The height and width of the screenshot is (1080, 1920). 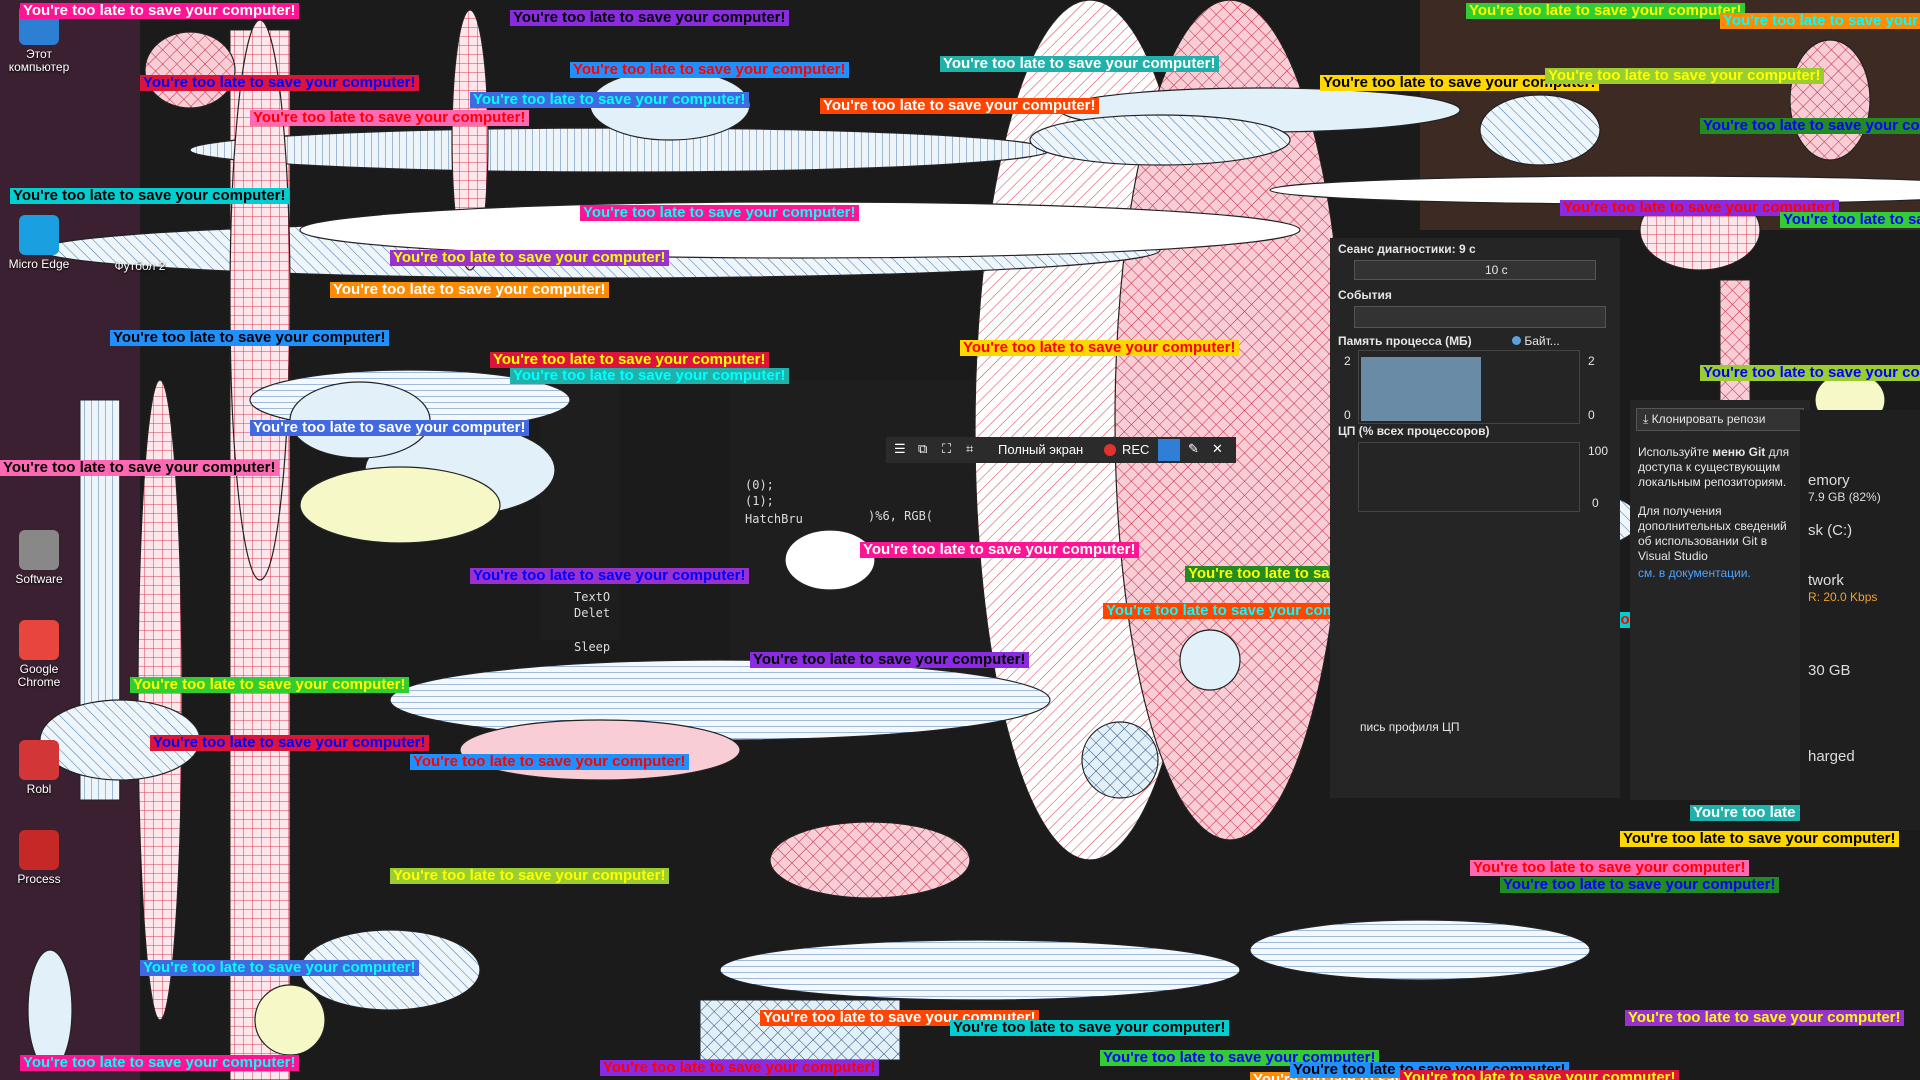 I want to click on pen-icon: ✎, so click(x=1193, y=449).